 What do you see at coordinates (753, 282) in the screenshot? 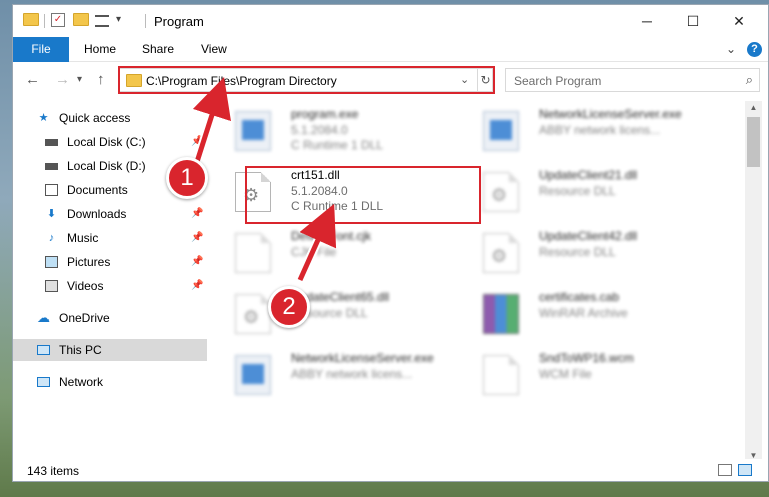
I see `vertical-scrollbar: ▲ ▼` at bounding box center [753, 282].